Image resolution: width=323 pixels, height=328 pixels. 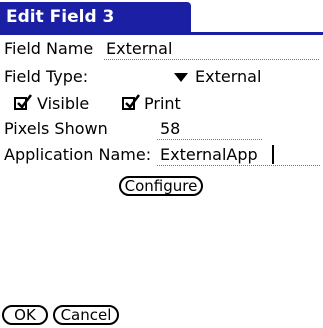 What do you see at coordinates (56, 128) in the screenshot?
I see `pixels-shown-label: Pixels Shown` at bounding box center [56, 128].